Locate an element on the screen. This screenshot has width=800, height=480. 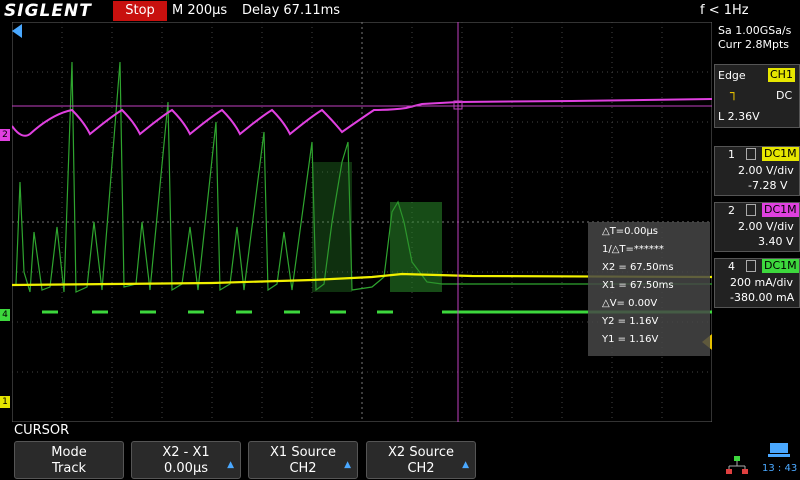
x2-x1-value: 0.00μs is located at coordinates (186, 468).